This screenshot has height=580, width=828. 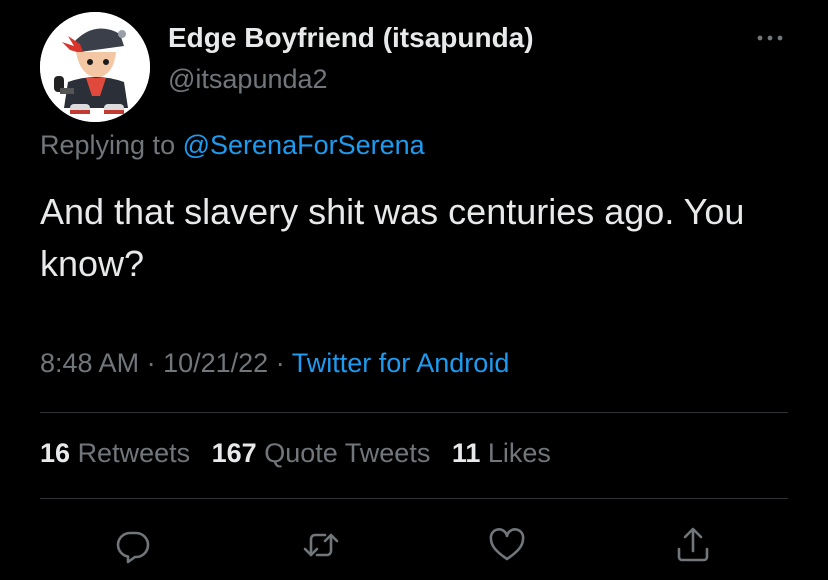 I want to click on avatar-image, so click(x=95, y=67).